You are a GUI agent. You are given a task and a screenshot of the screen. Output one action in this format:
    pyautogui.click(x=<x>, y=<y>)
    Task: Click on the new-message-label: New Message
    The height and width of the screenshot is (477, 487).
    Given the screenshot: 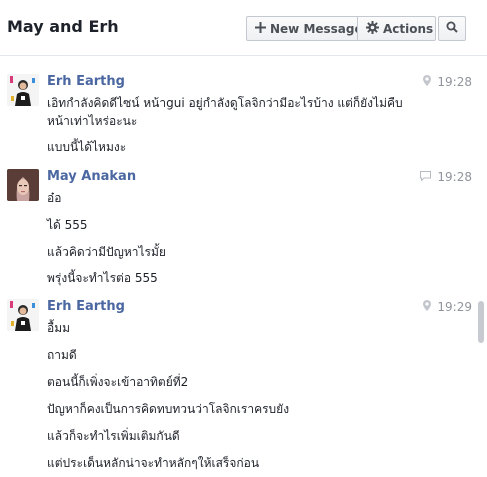 What is the action you would take?
    pyautogui.click(x=316, y=28)
    